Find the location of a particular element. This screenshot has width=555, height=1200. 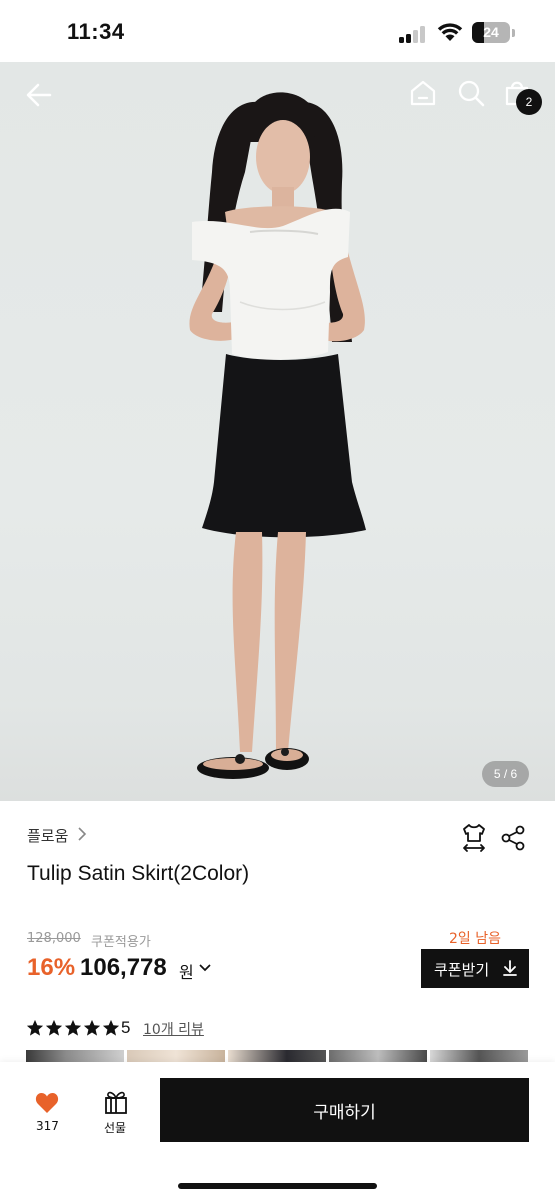

home-indicator is located at coordinates (277, 1186).